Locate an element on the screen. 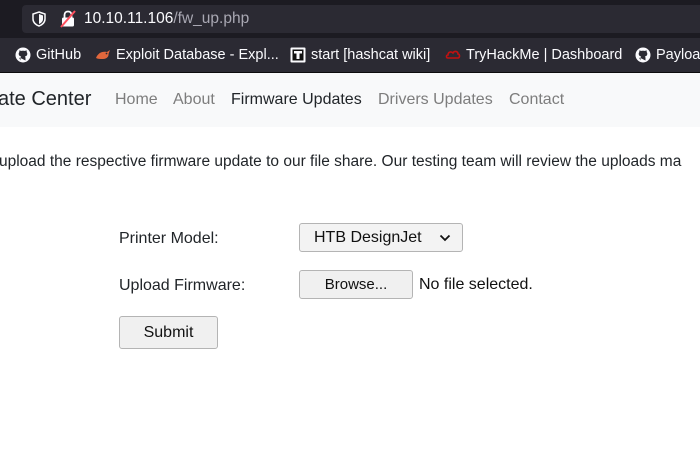  bookmark-label: Payloa is located at coordinates (678, 55).